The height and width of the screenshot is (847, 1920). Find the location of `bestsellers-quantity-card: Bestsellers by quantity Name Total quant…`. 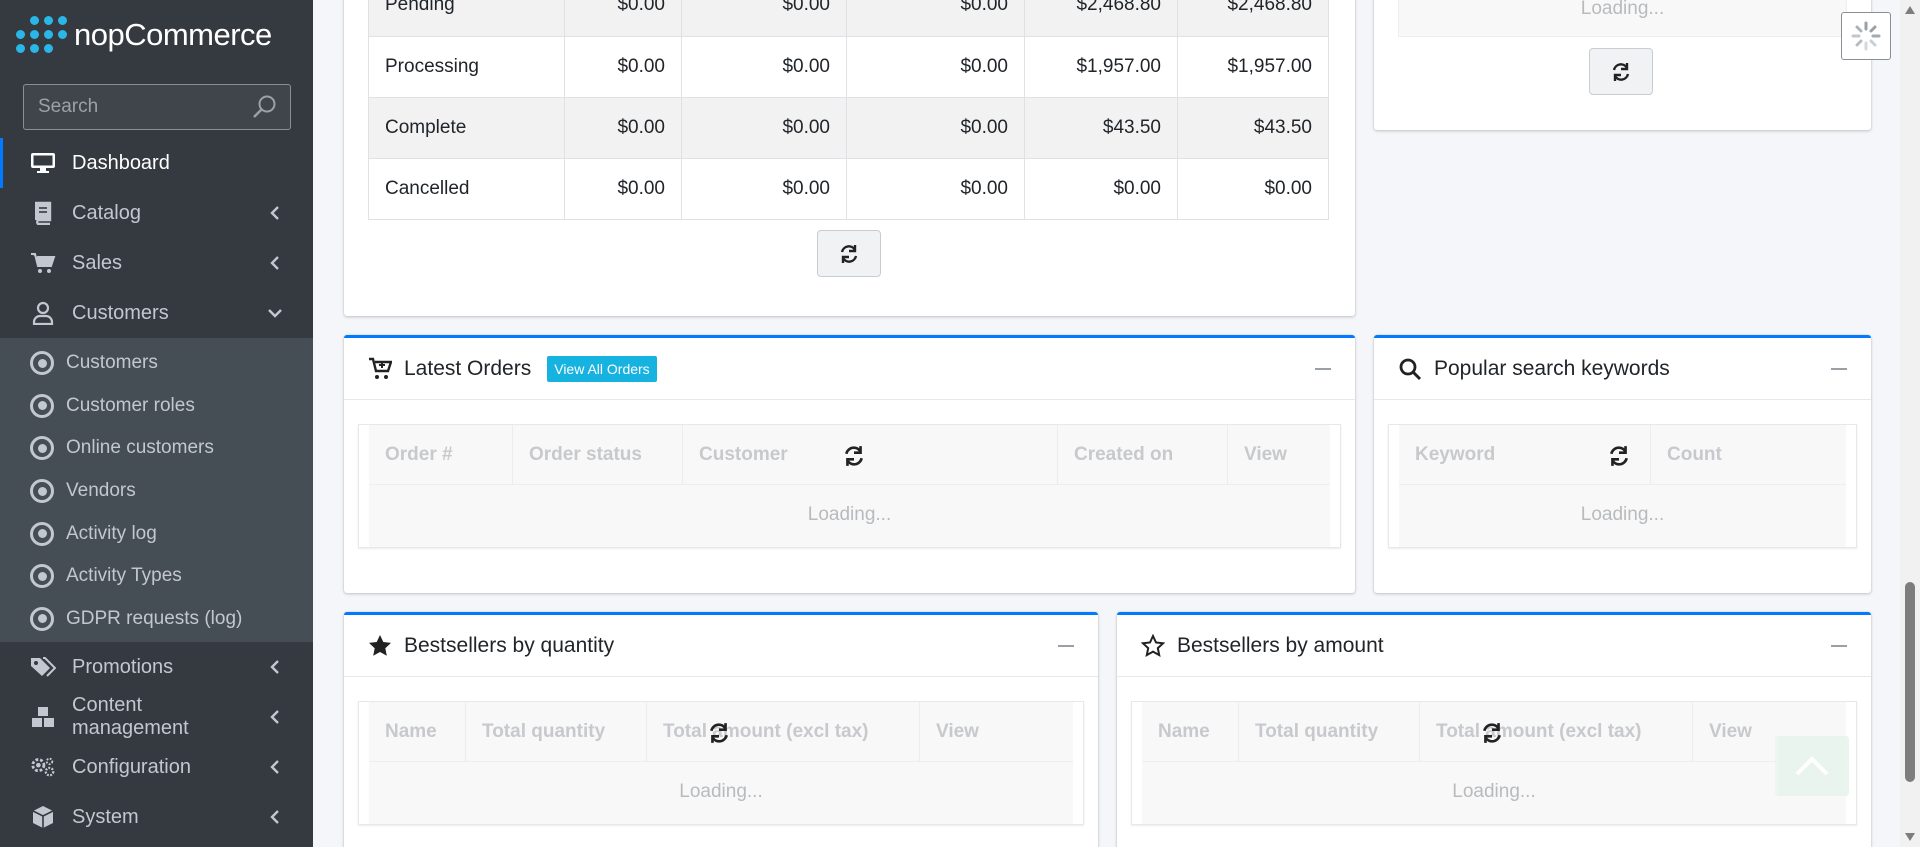

bestsellers-quantity-card: Bestsellers by quantity Name Total quant… is located at coordinates (721, 729).